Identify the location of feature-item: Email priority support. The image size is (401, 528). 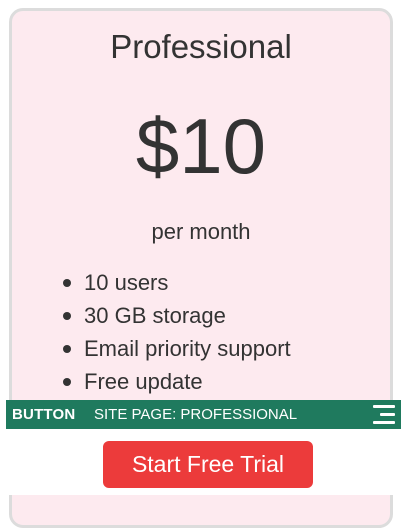
(175, 348).